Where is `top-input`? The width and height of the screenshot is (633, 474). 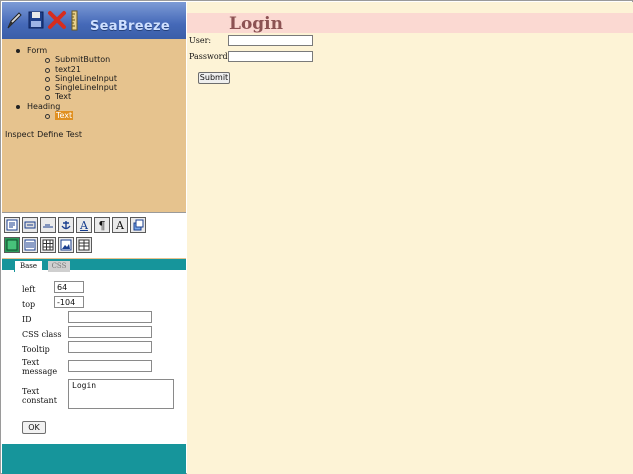 top-input is located at coordinates (69, 302).